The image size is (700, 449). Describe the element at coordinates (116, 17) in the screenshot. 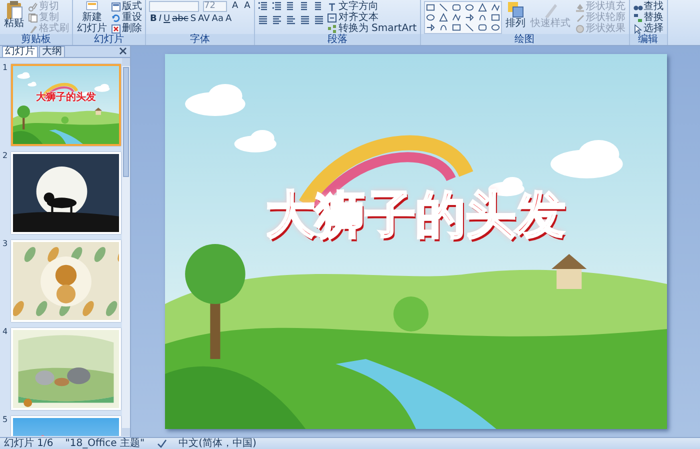

I see `reset-icon` at that location.